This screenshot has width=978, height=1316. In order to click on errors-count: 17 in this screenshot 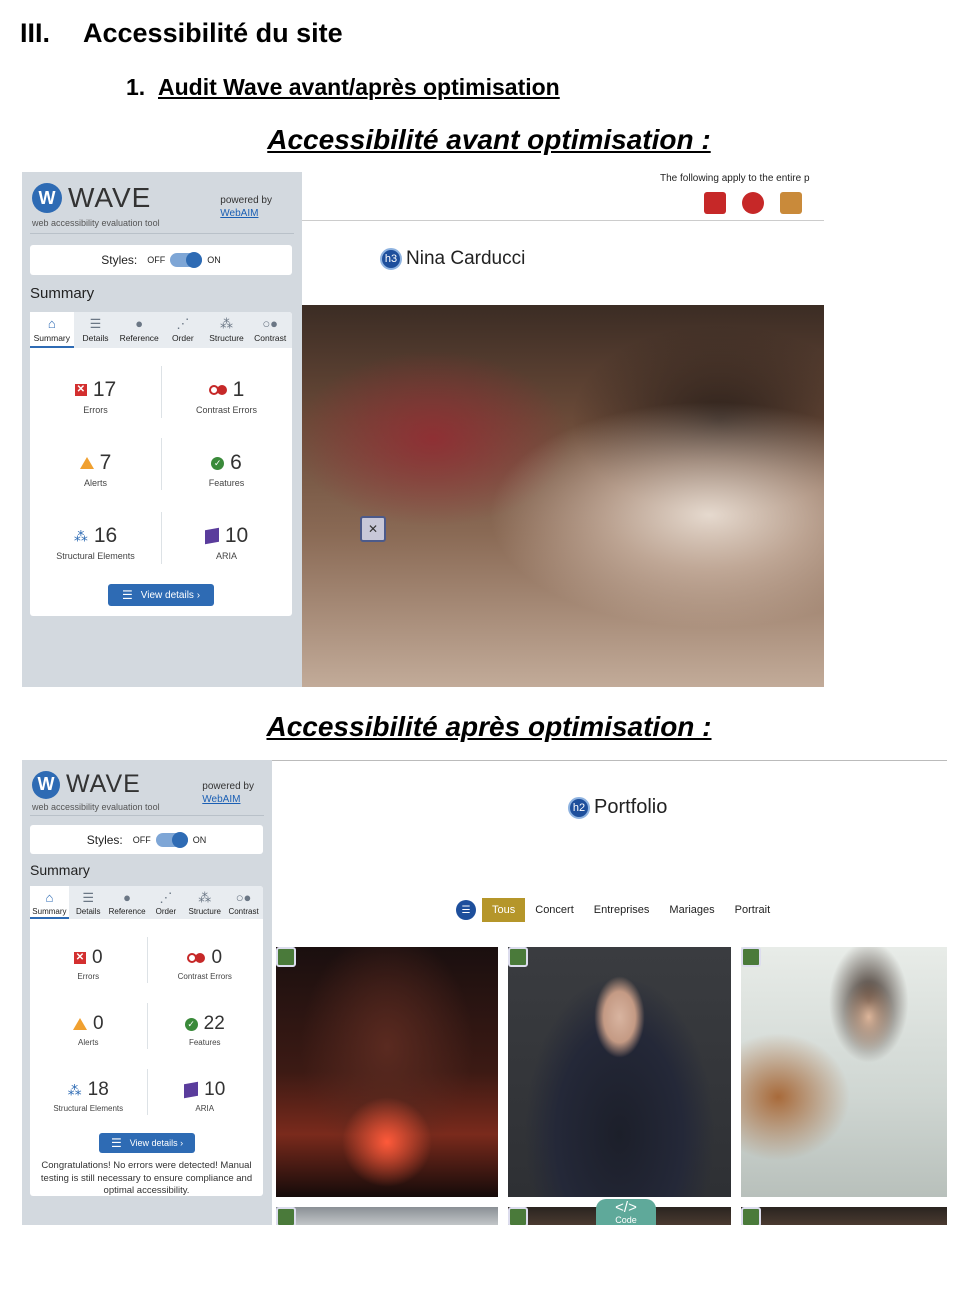, I will do `click(104, 389)`.